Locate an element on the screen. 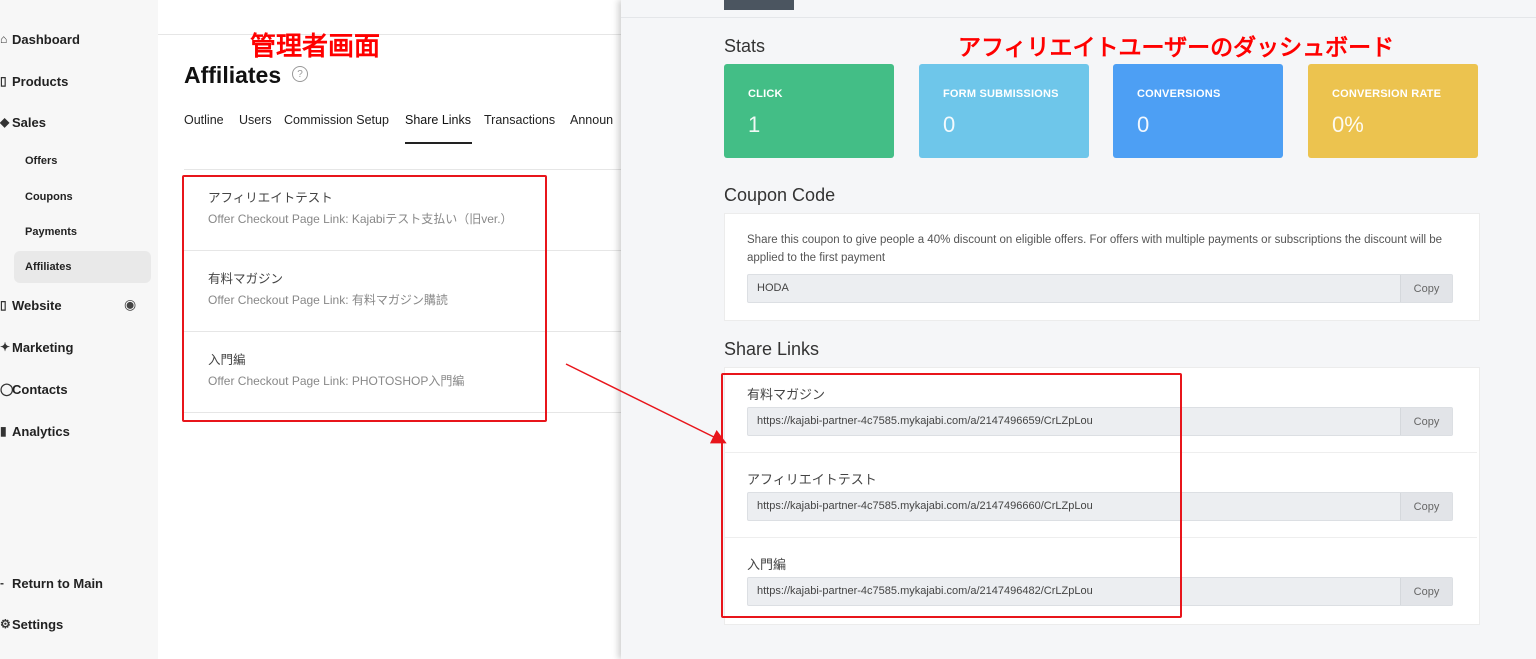 The image size is (1536, 659). annotation-arrow is located at coordinates (646, 403).